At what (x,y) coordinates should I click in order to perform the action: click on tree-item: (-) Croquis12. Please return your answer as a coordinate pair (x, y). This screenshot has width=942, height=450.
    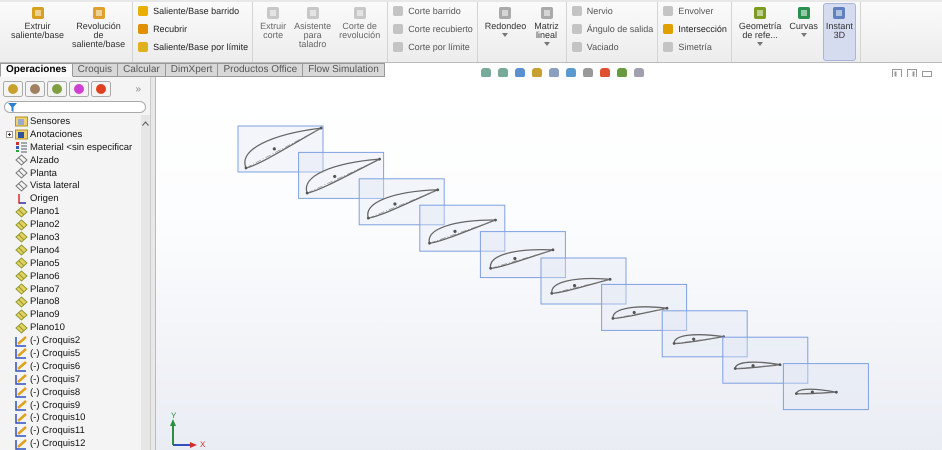
    Looking at the image, I should click on (58, 444).